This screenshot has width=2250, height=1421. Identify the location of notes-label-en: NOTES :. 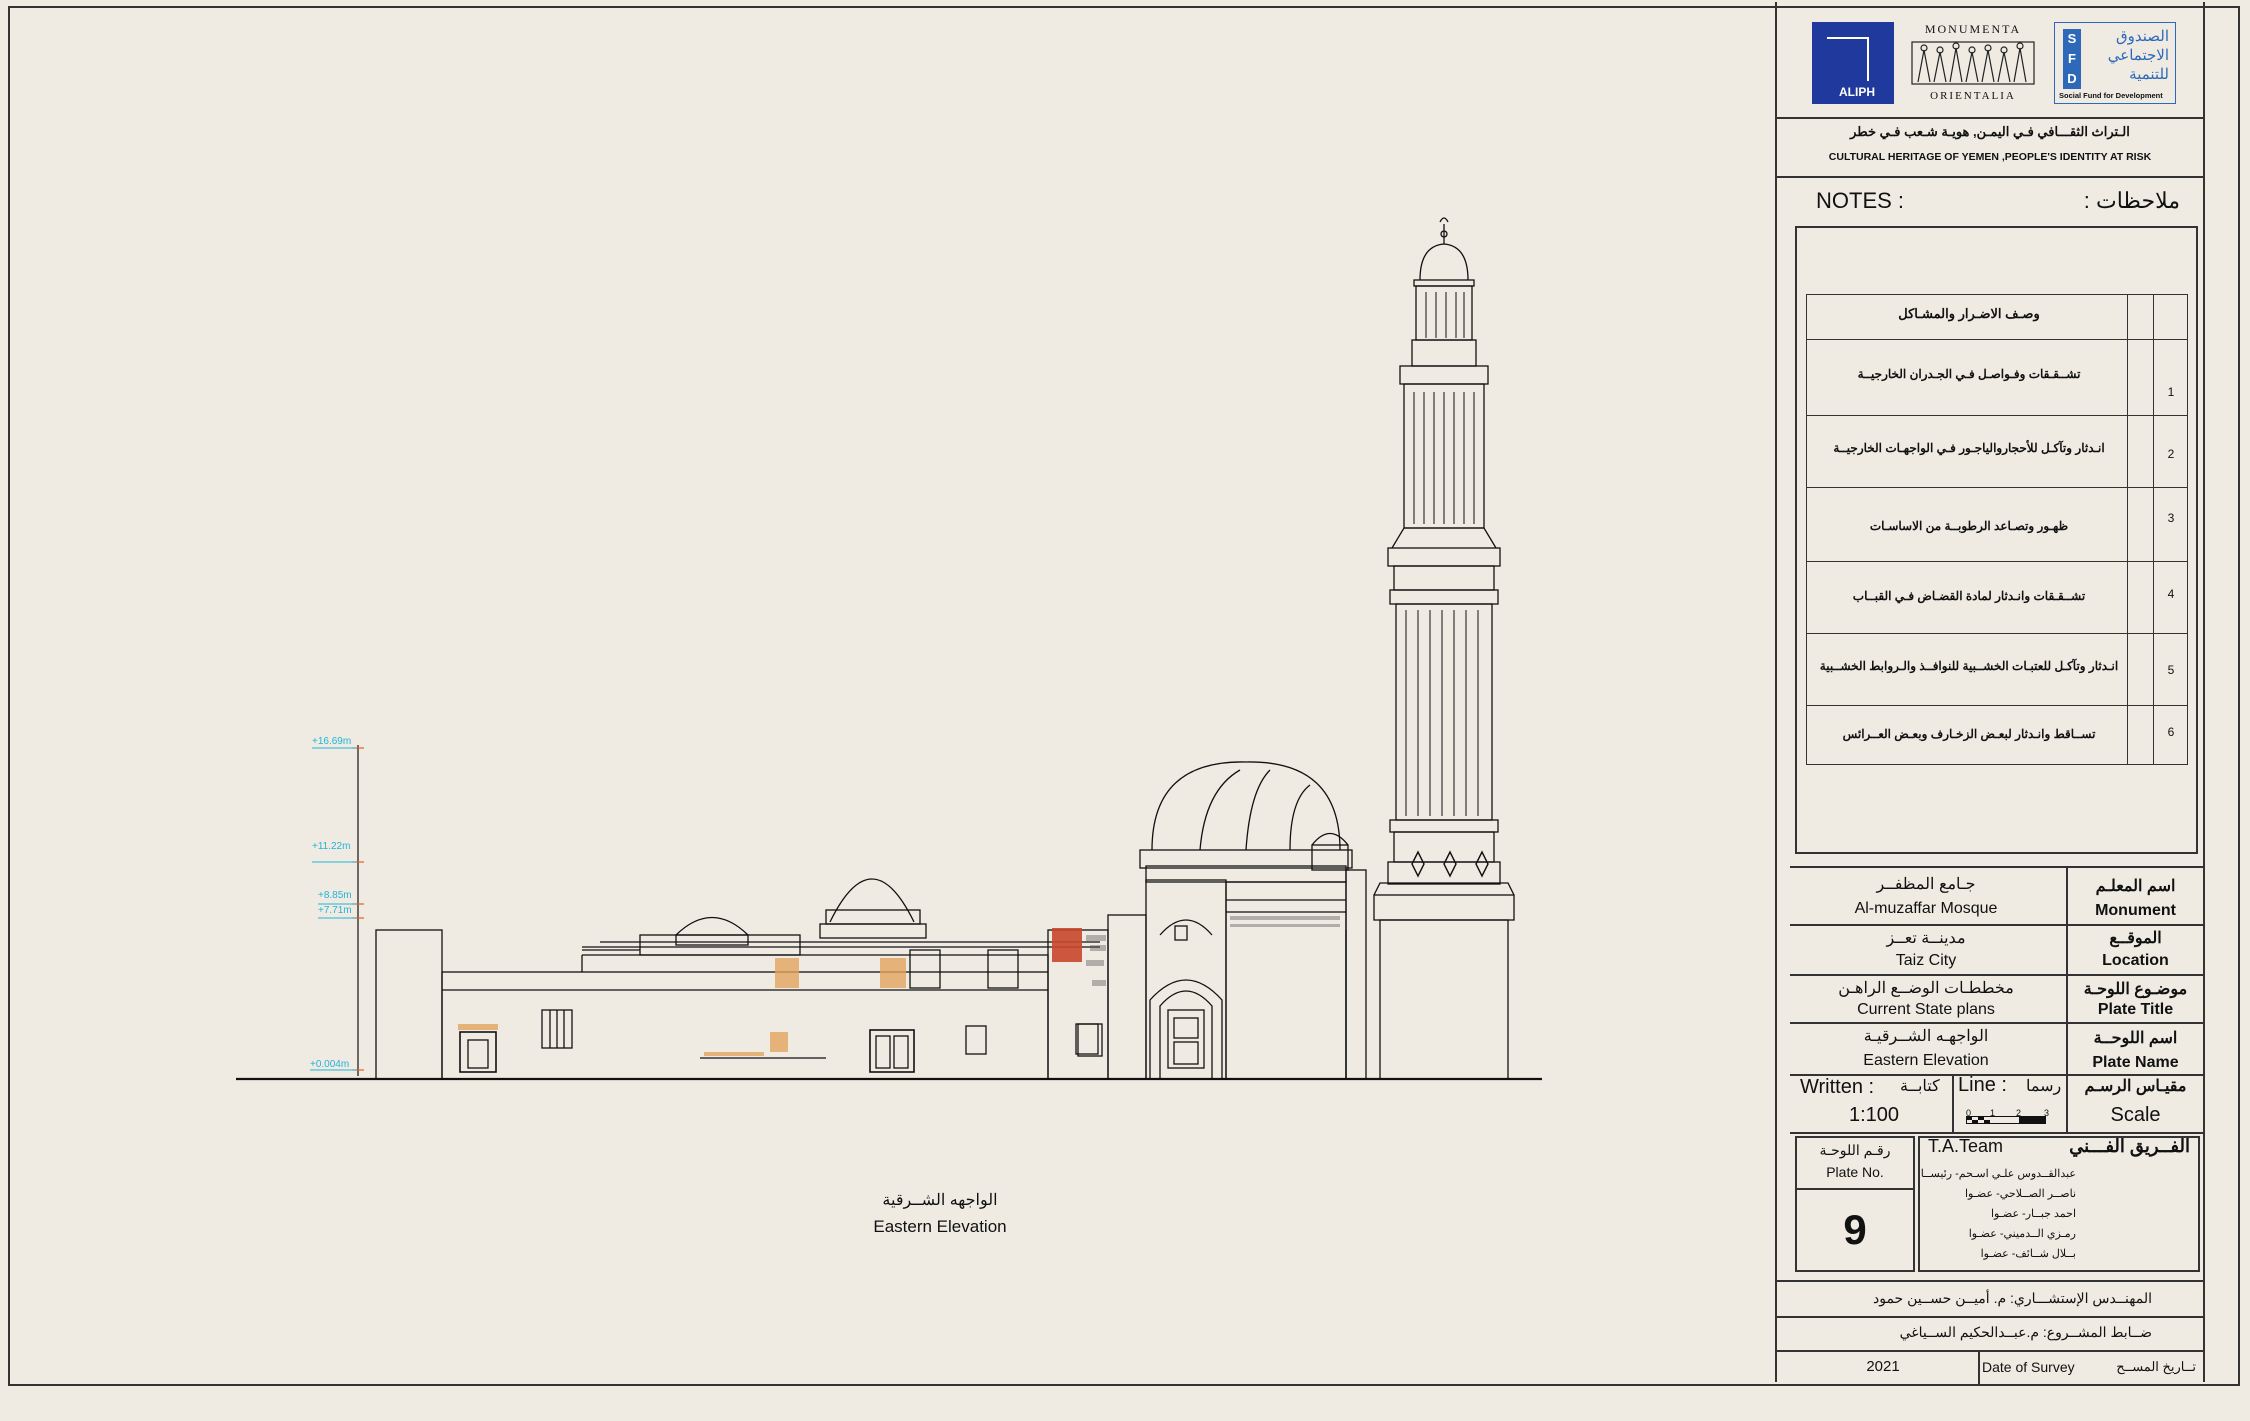
(1860, 200).